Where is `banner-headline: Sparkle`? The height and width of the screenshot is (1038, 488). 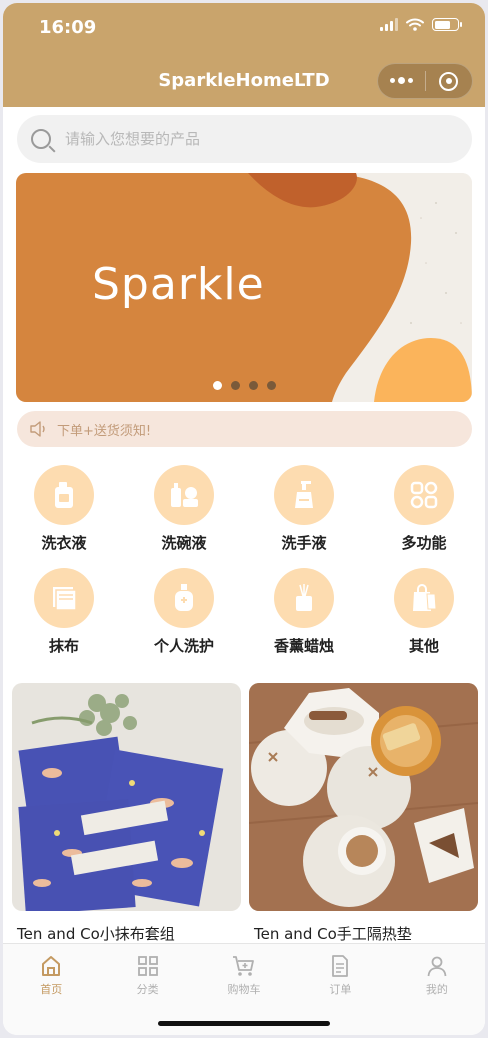 banner-headline: Sparkle is located at coordinates (178, 284).